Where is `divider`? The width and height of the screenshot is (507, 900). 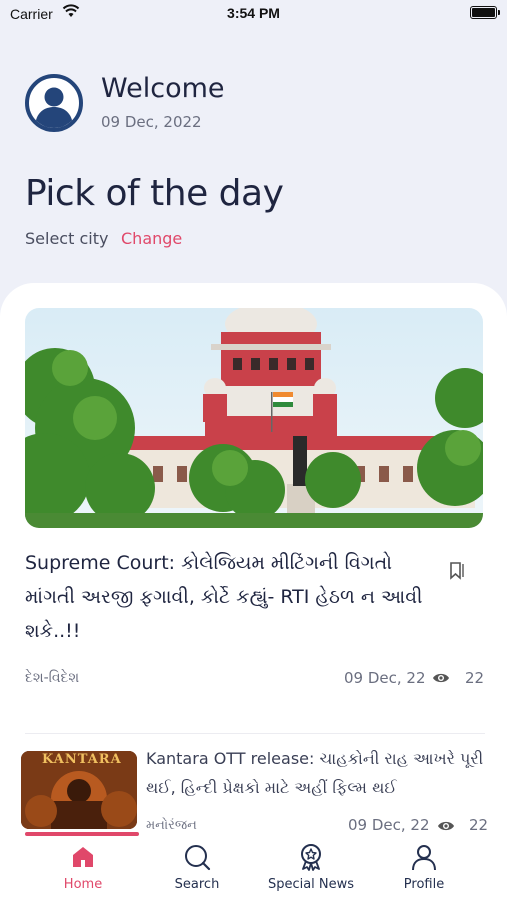
divider is located at coordinates (255, 733).